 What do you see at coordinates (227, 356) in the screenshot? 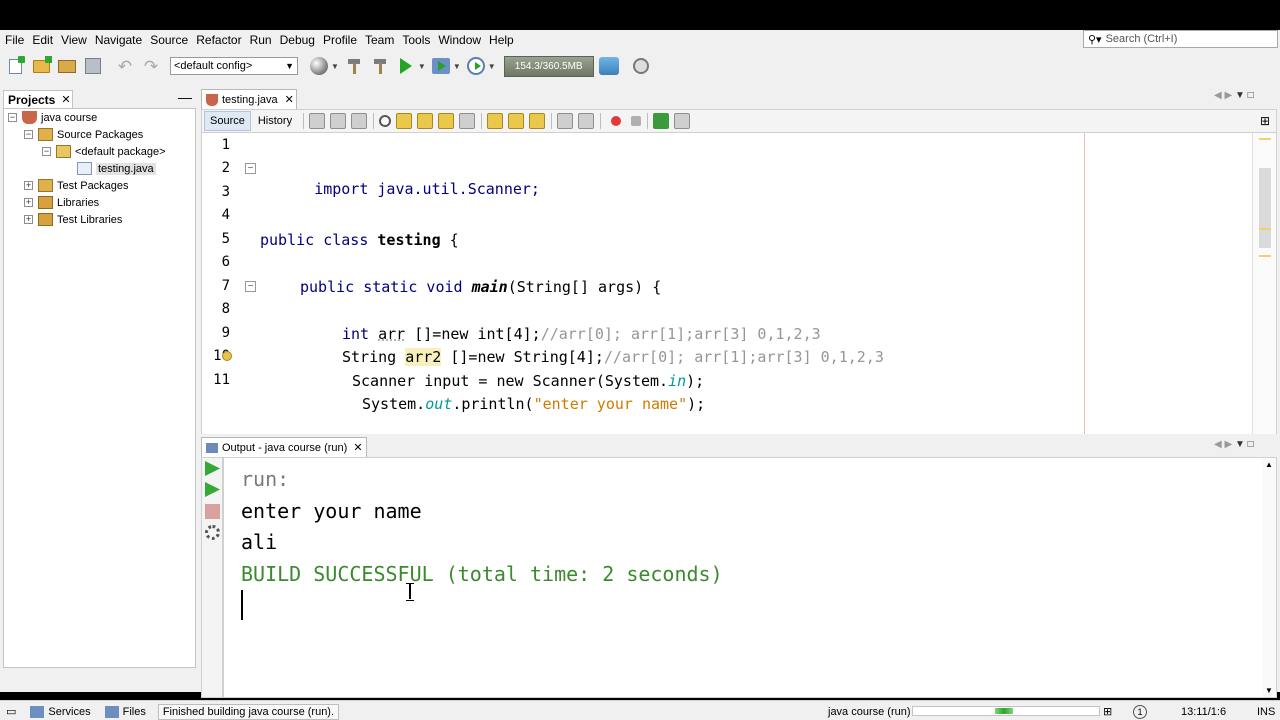
I see `warning-icon` at bounding box center [227, 356].